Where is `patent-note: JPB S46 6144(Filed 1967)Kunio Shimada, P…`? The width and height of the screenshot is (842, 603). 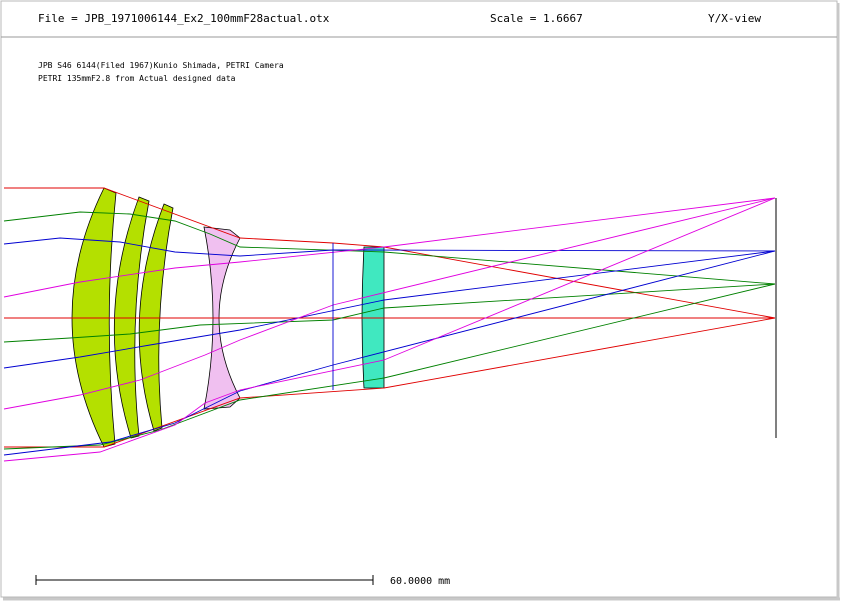
patent-note: JPB S46 6144(Filed 1967)Kunio Shimada, P… is located at coordinates (161, 65).